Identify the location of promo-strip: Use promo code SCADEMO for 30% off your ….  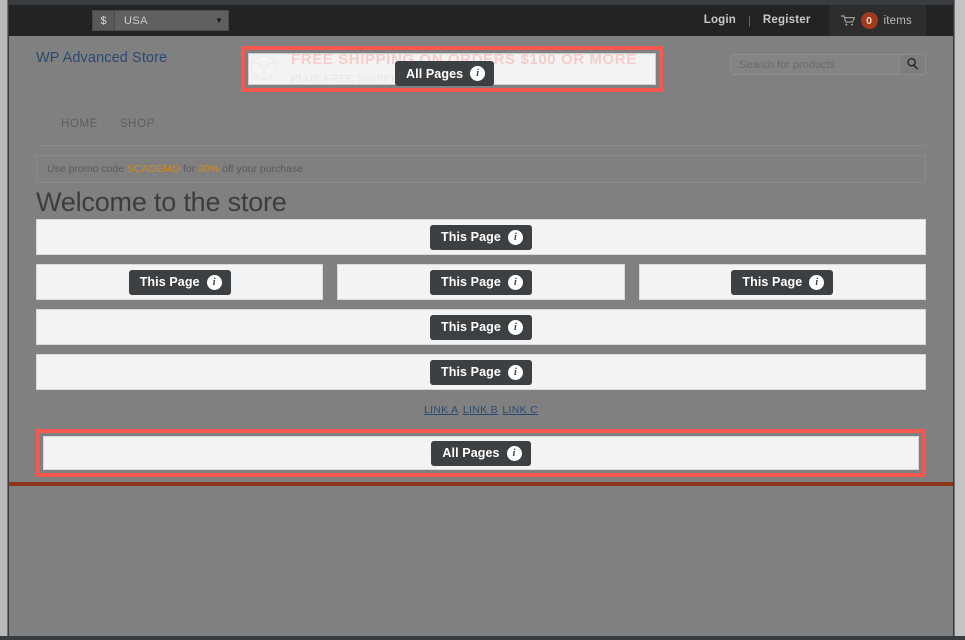
(481, 169).